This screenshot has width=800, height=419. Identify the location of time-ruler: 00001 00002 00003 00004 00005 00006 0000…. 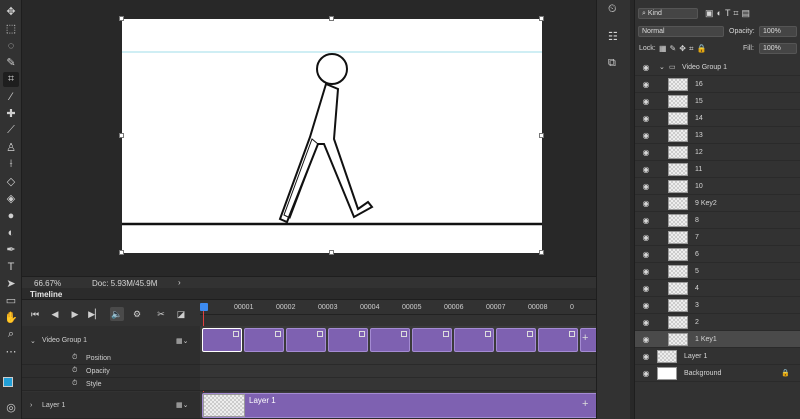
(400, 308).